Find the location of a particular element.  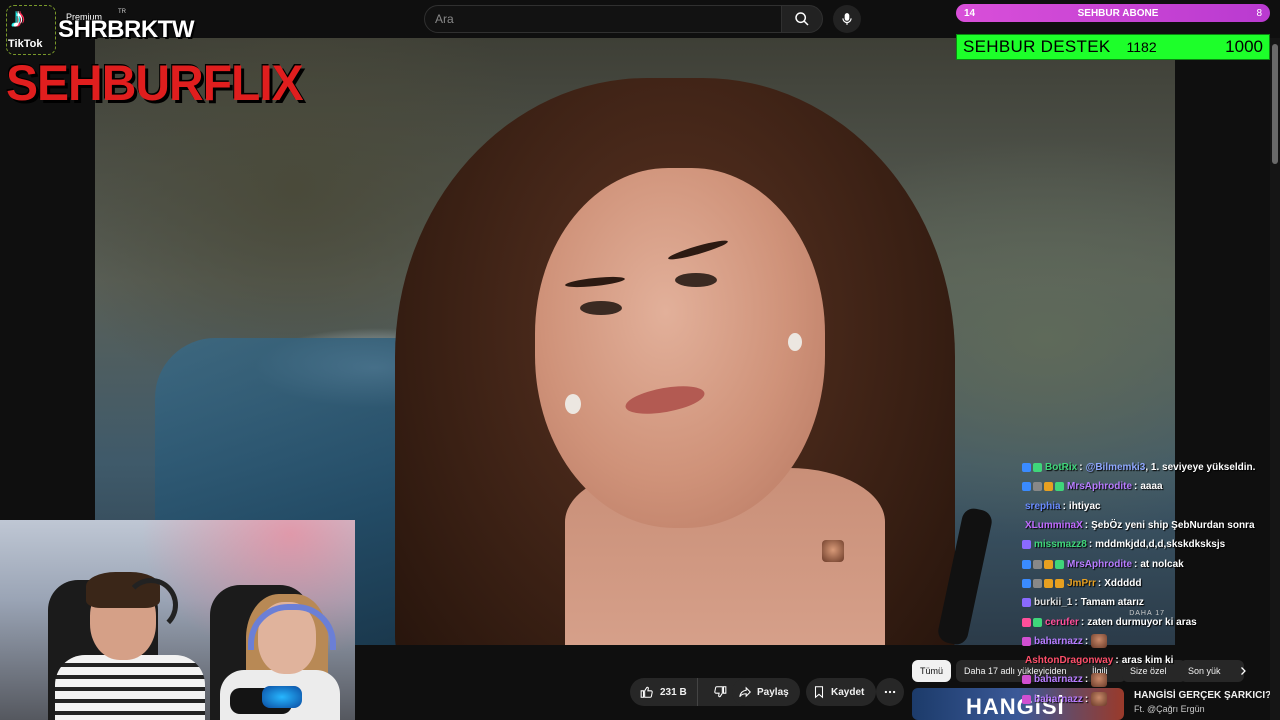

streamer-left-shirt is located at coordinates (130, 687).